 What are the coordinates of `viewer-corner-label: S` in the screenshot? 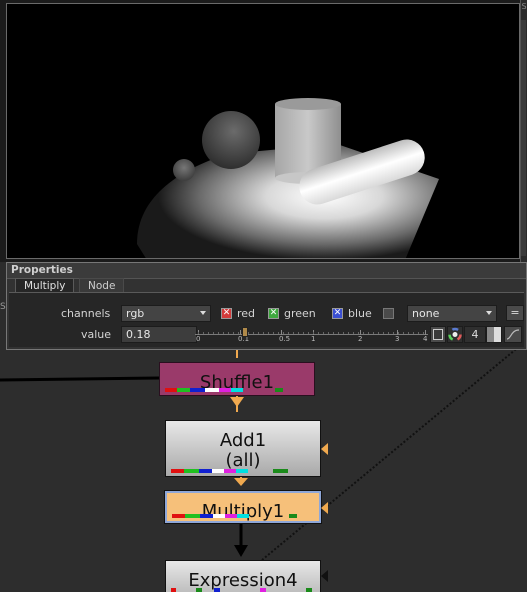 It's located at (524, 6).